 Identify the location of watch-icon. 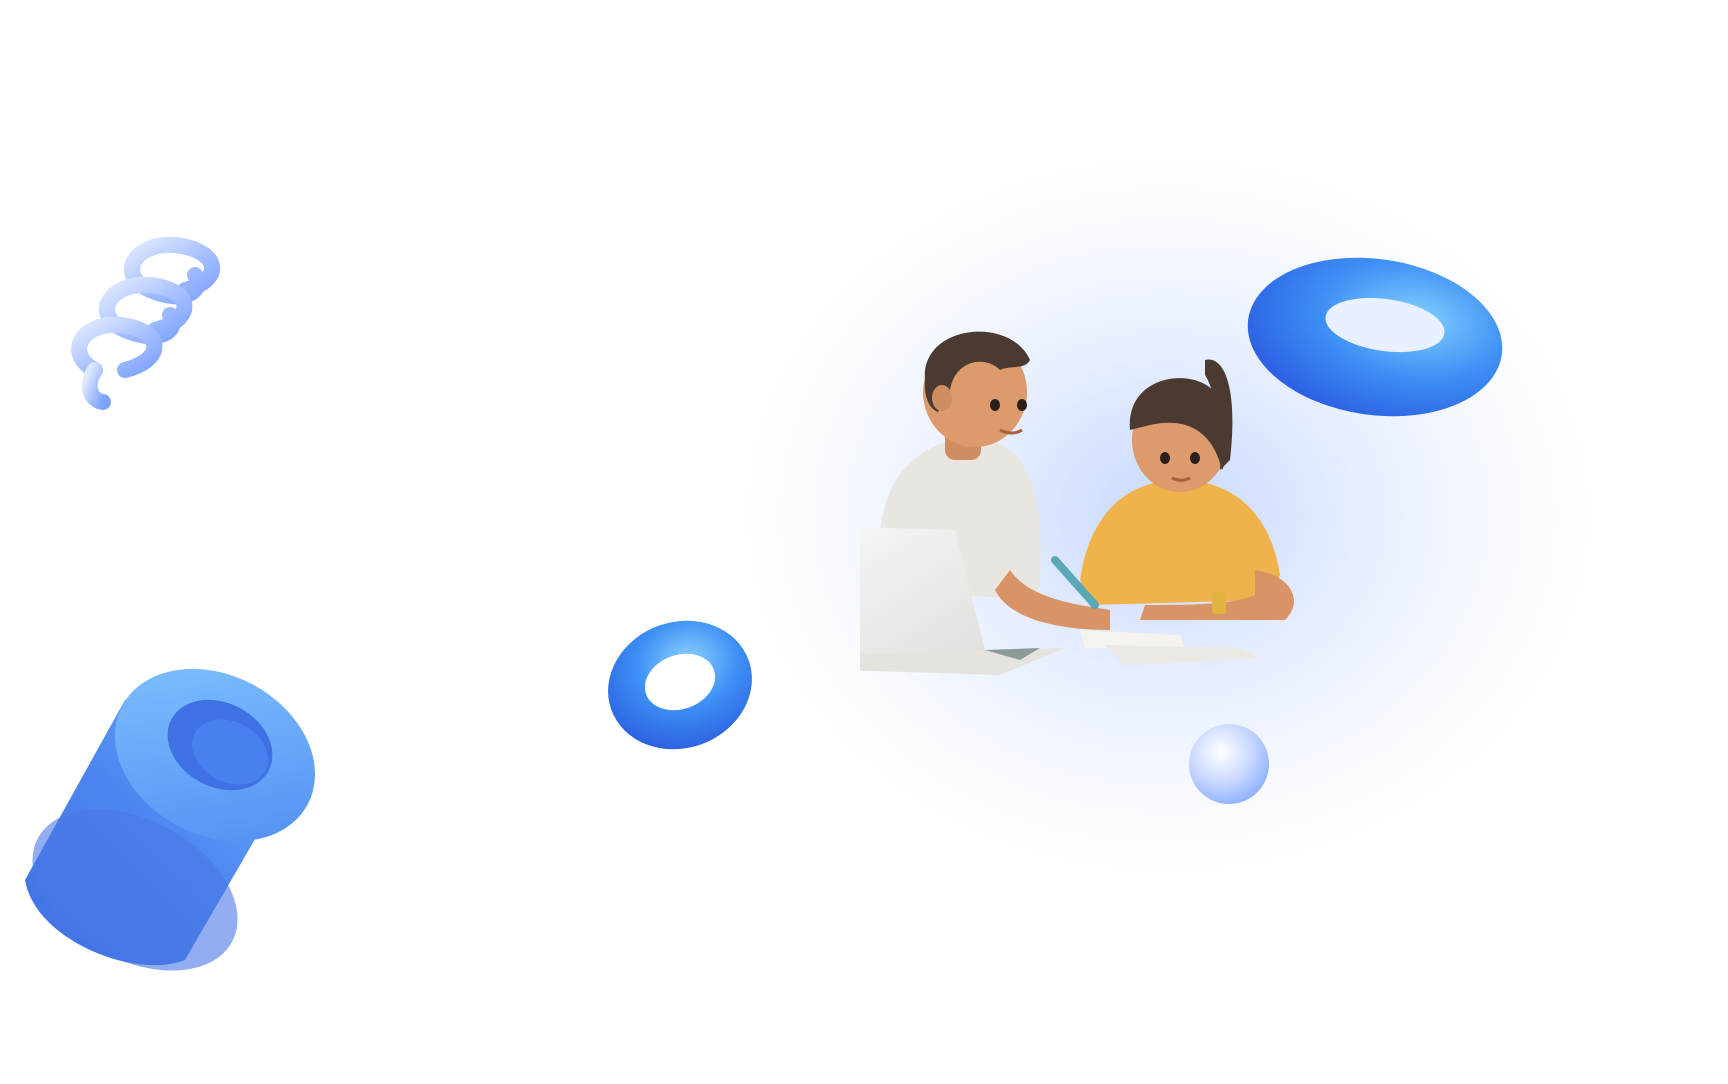
(1219, 603).